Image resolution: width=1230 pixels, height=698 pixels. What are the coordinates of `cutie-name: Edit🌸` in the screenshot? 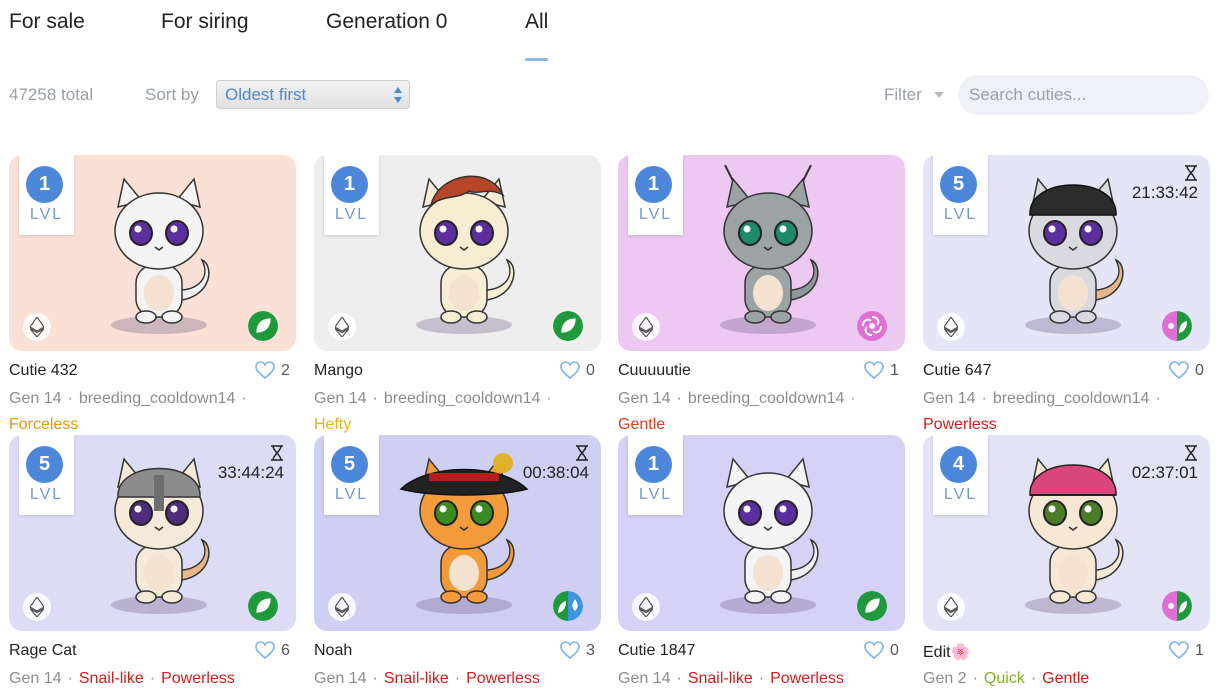 It's located at (947, 652).